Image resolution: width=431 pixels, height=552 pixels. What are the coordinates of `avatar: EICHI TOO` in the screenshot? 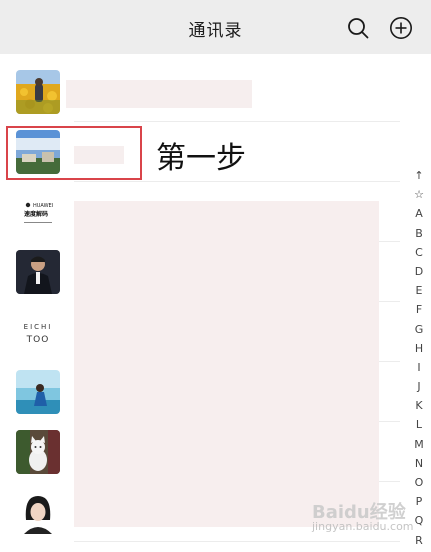 It's located at (38, 332).